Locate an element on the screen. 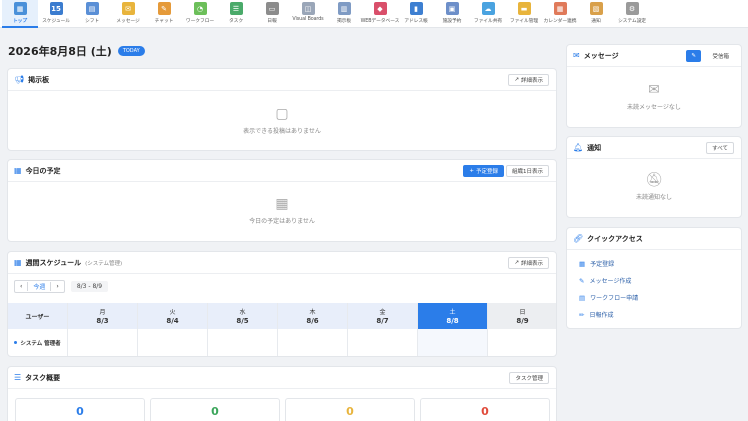 The height and width of the screenshot is (421, 748). bell-slash-icon: 🔕︎ is located at coordinates (654, 180).